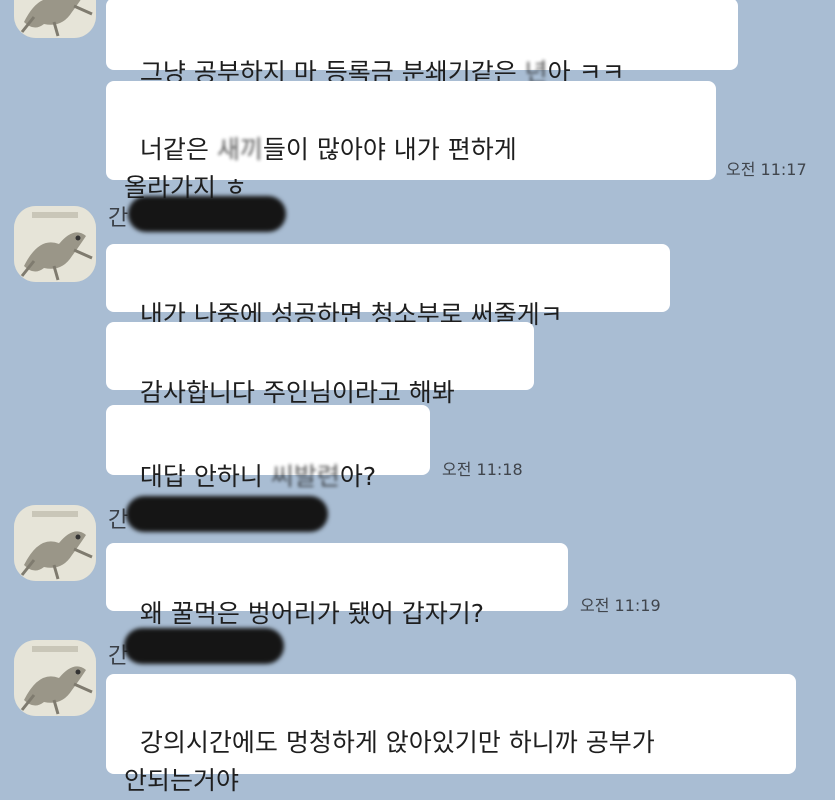 The height and width of the screenshot is (800, 835). Describe the element at coordinates (305, 476) in the screenshot. I see `blurred-word: 씨발련` at that location.